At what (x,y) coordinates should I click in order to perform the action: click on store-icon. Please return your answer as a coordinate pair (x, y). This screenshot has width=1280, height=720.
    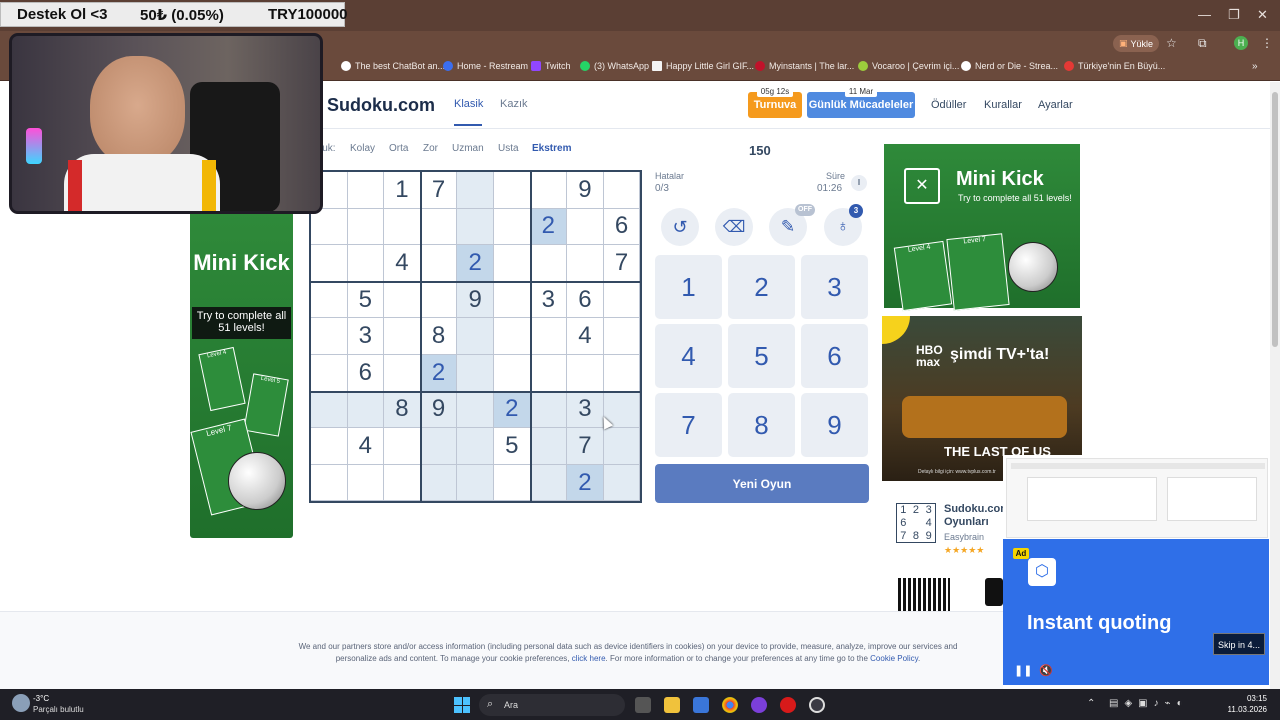
    Looking at the image, I should click on (701, 705).